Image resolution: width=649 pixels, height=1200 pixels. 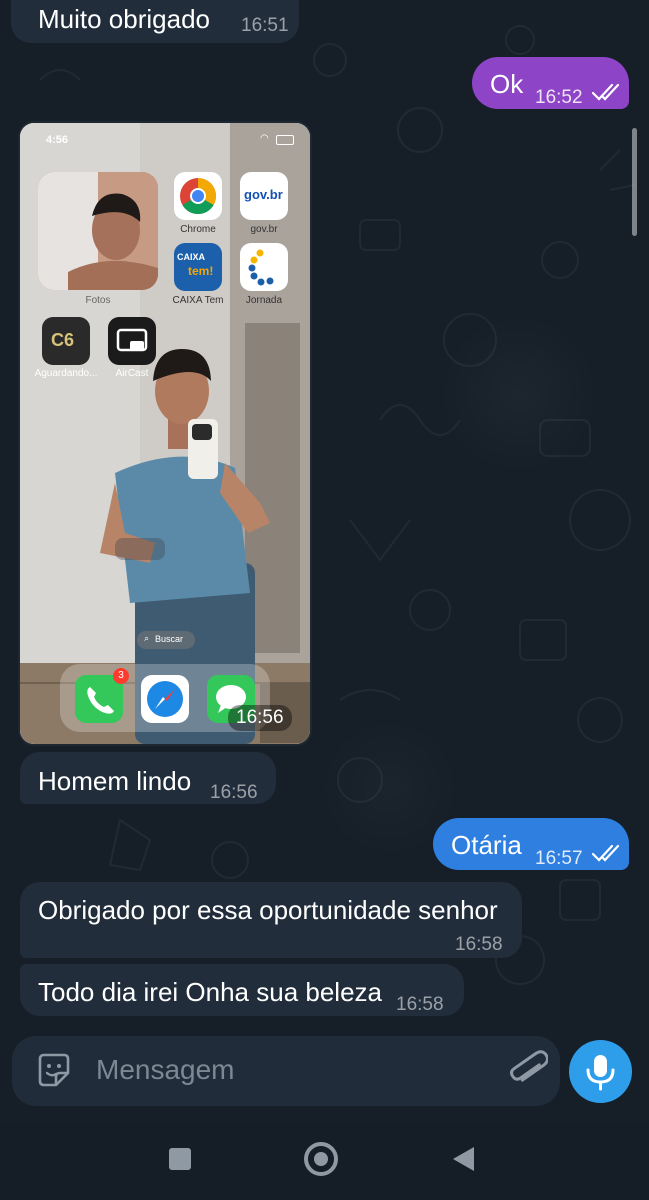 I want to click on battery-icon, so click(x=285, y=140).